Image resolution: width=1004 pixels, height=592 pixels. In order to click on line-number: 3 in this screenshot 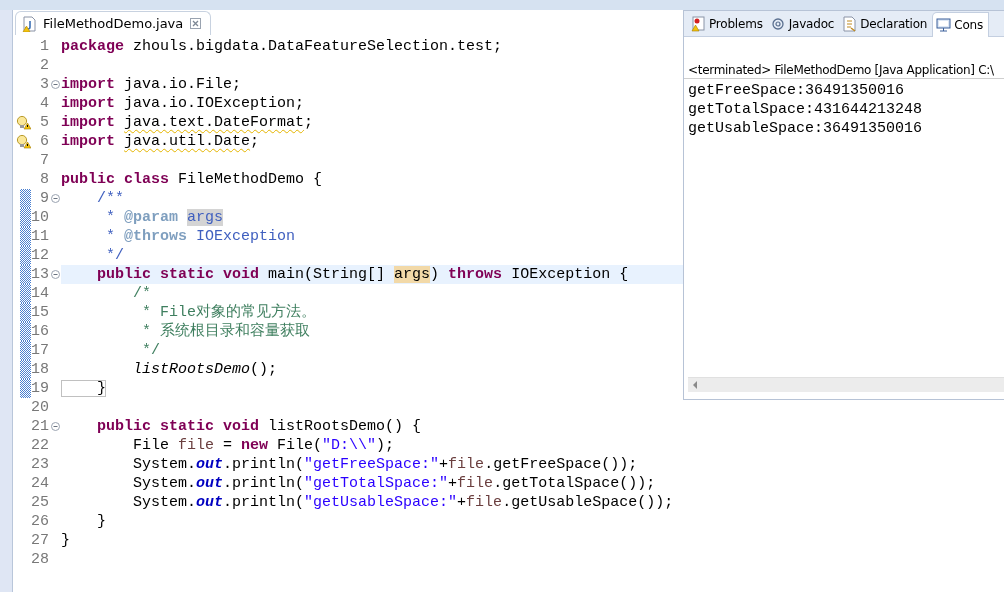, I will do `click(44, 84)`.